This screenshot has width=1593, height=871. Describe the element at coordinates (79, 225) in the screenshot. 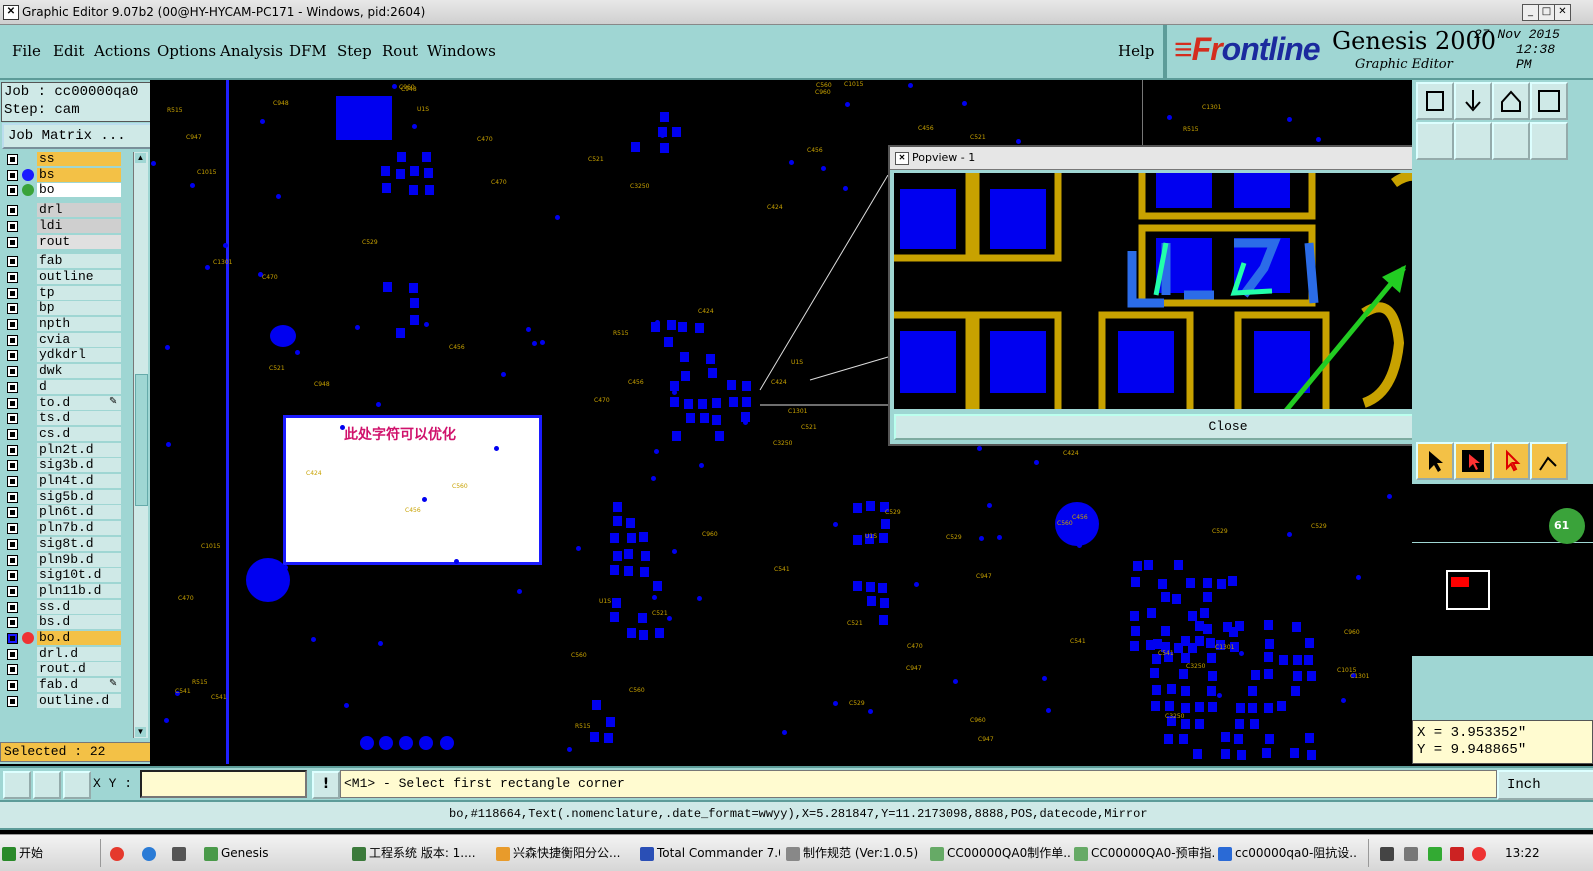

I see `layer-name: ldi` at that location.